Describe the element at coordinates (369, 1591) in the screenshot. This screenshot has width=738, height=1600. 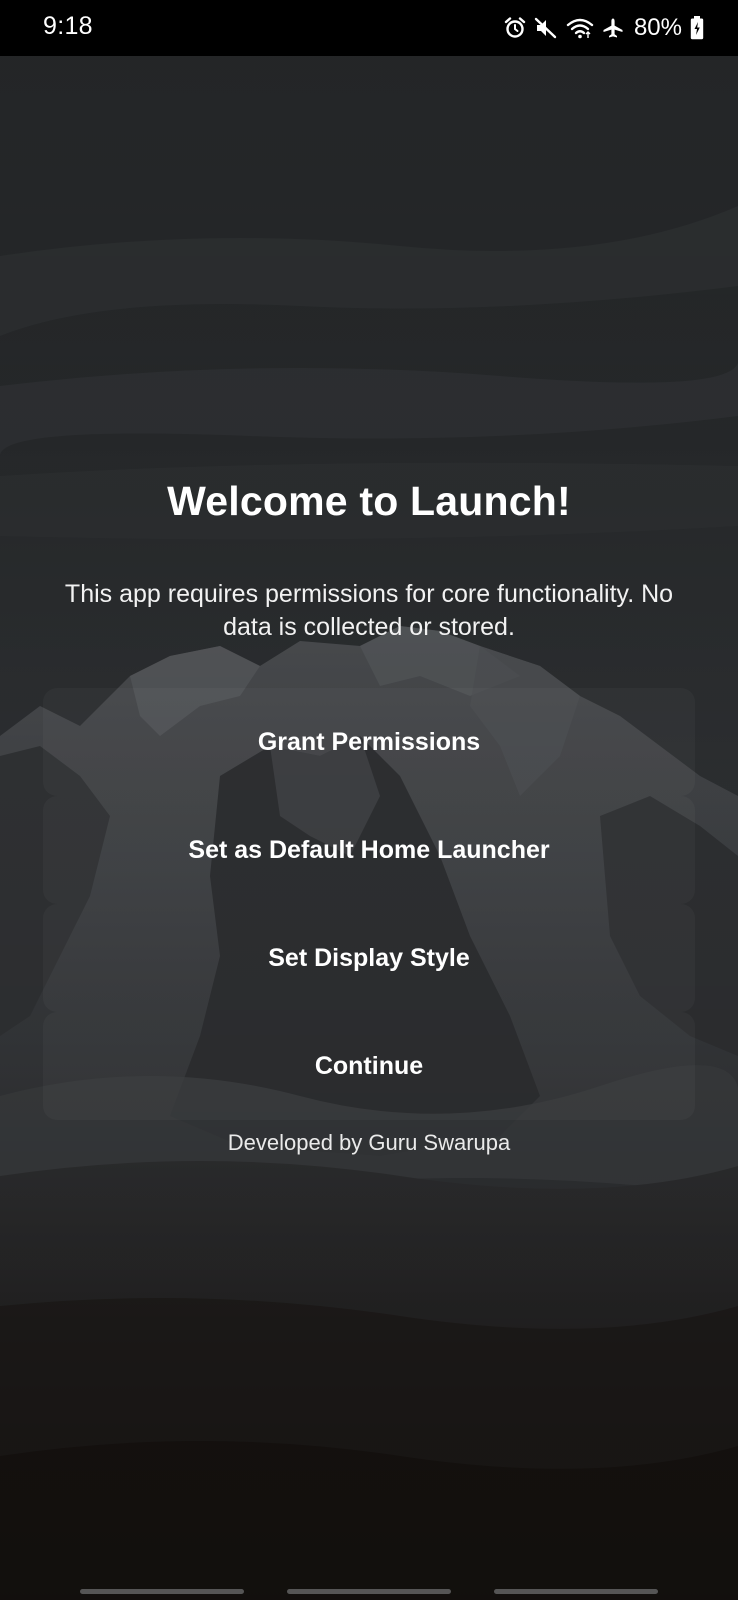
I see `nav-handle-center` at that location.